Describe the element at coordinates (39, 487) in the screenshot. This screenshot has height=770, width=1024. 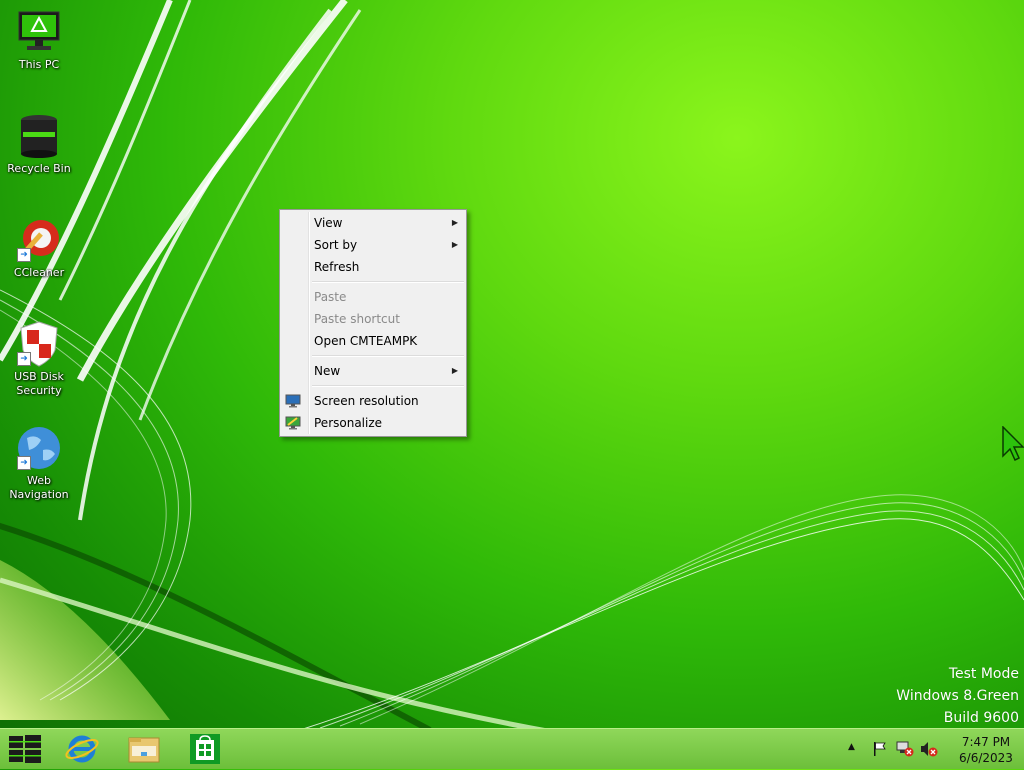
I see `desktop-icon-label: Web Navigation` at that location.